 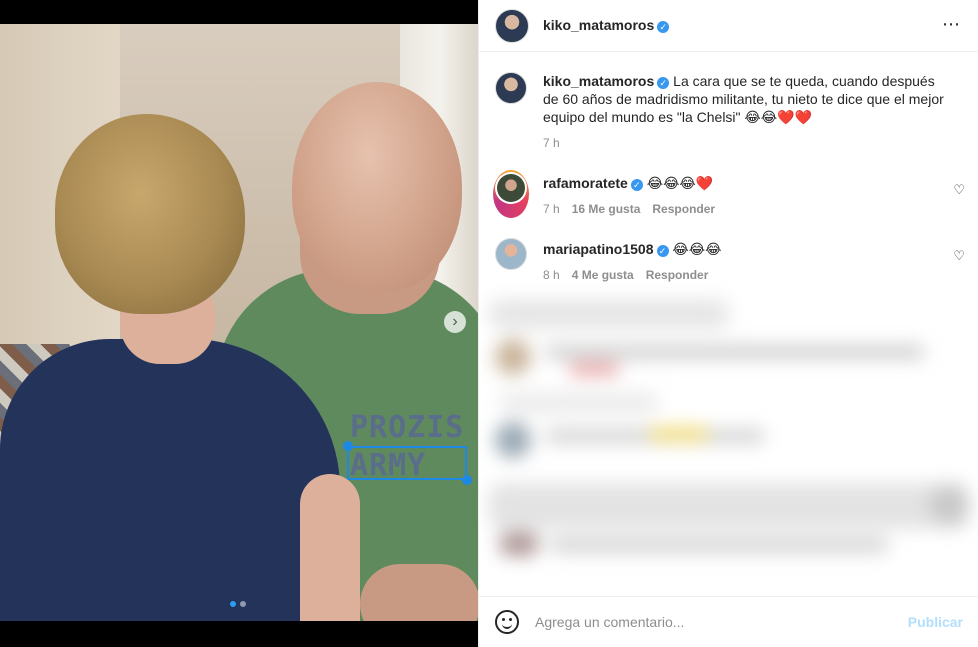 What do you see at coordinates (419, 592) in the screenshot?
I see `man-hand` at bounding box center [419, 592].